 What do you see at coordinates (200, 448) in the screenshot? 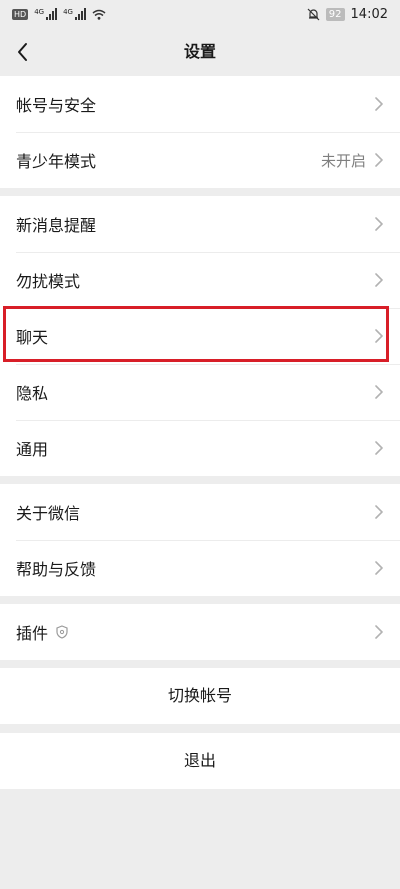
I see `settings-item-general: 通用` at bounding box center [200, 448].